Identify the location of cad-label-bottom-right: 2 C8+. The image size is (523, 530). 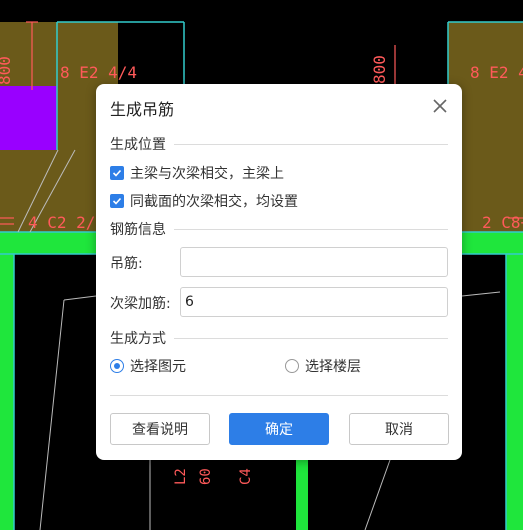
(502, 222).